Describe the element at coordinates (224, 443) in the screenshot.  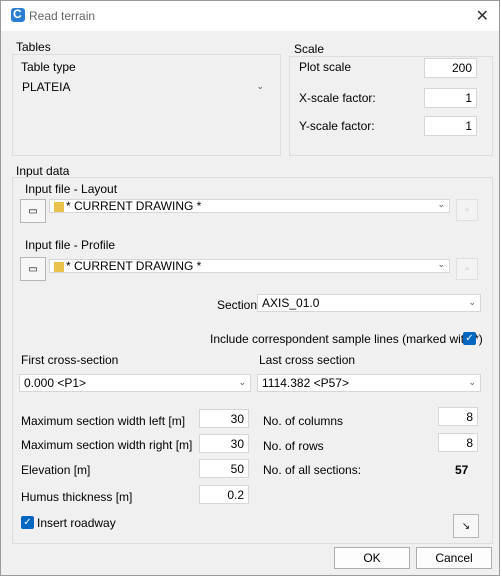
I see `max-width-right-input: 30` at that location.